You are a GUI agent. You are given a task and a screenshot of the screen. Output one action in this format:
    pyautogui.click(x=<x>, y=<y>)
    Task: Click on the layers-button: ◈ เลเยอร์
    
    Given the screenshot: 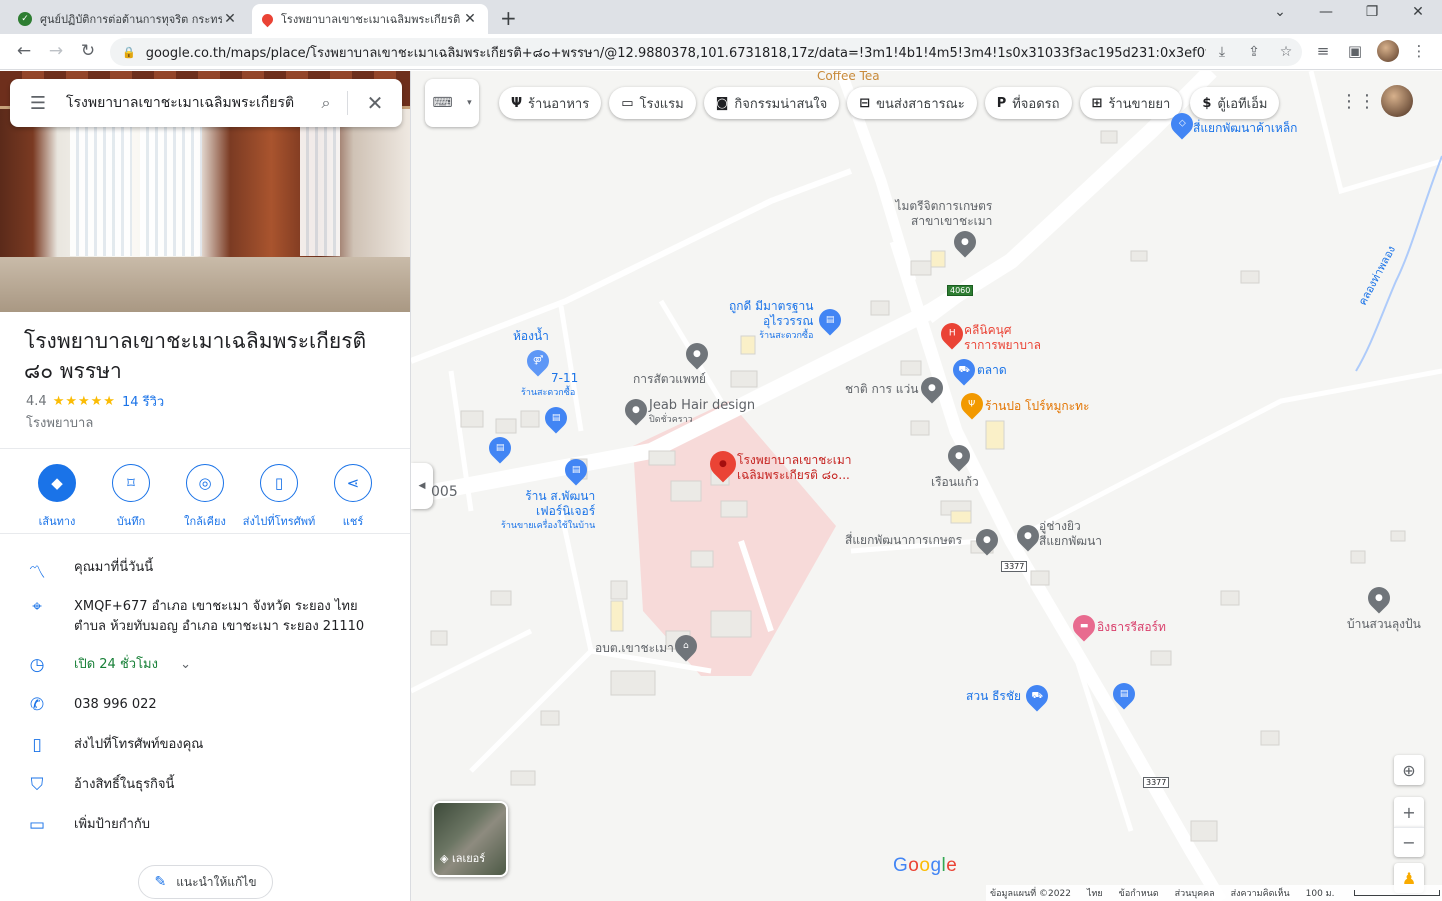 What is the action you would take?
    pyautogui.click(x=470, y=839)
    